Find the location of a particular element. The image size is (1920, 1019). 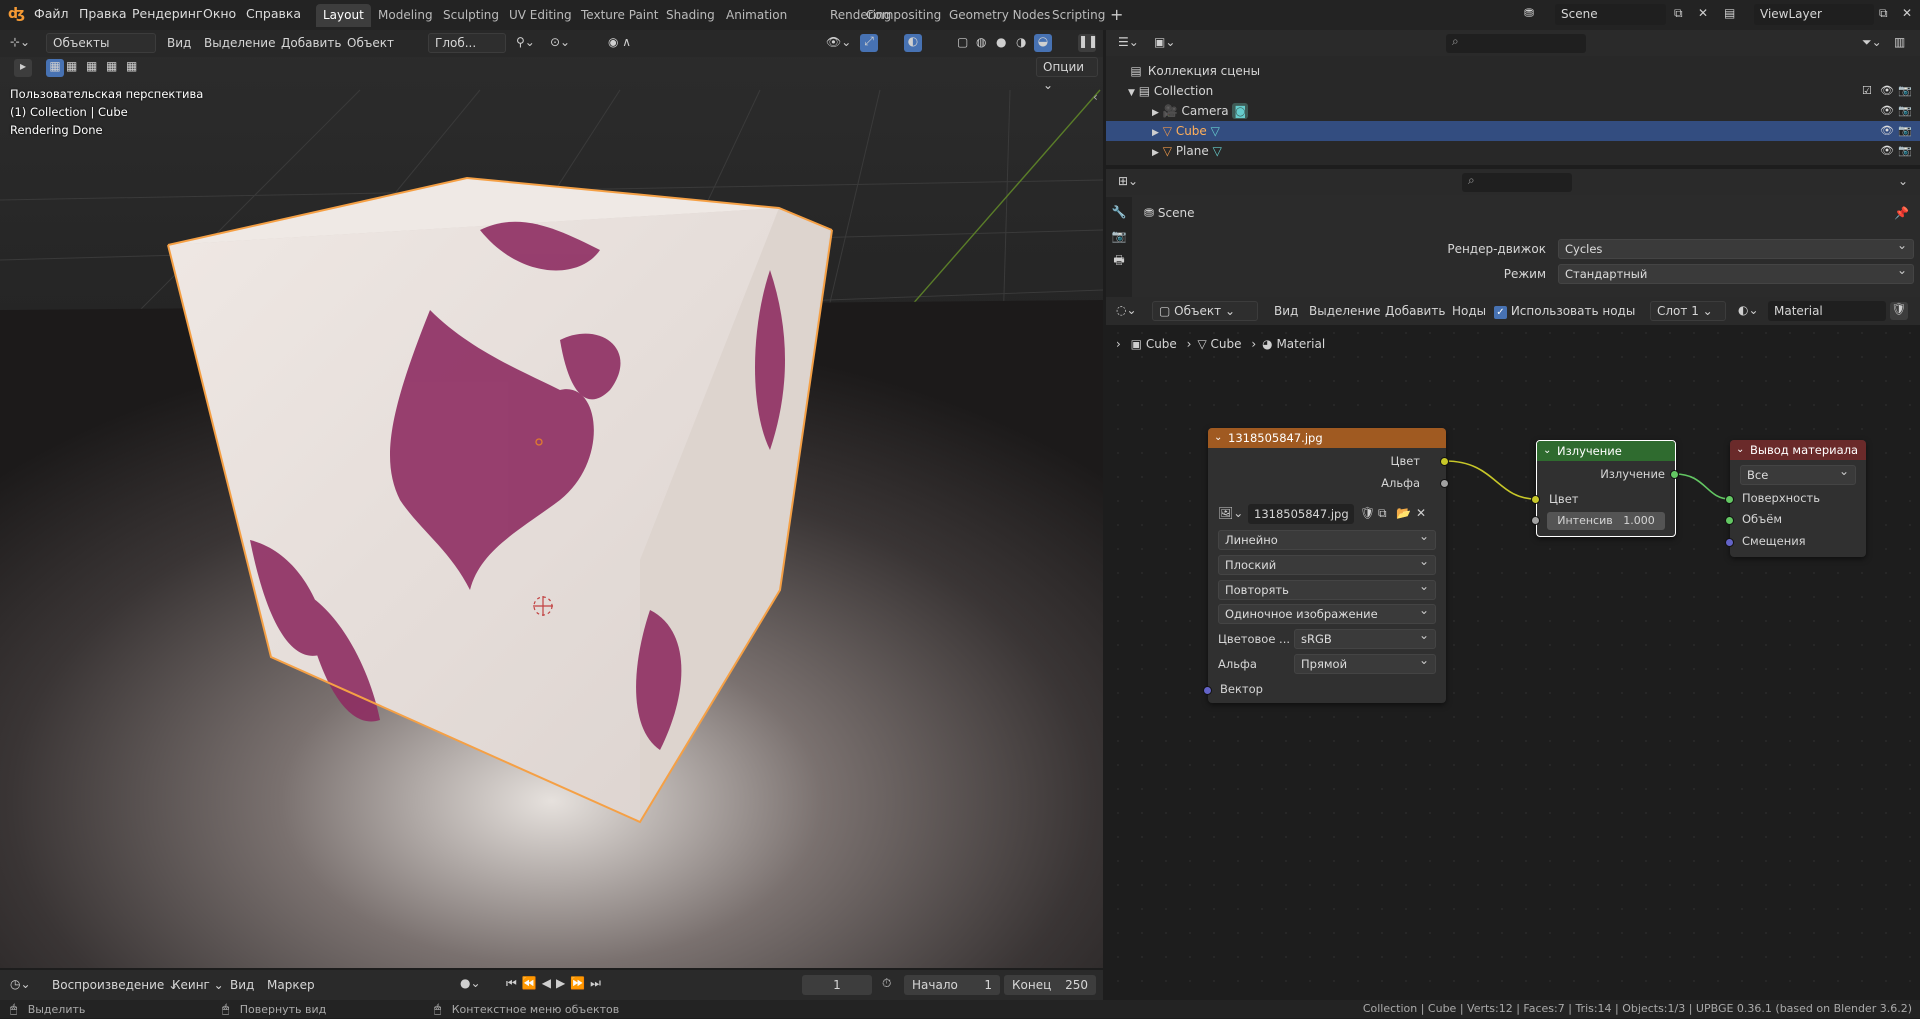

new-collection-icon: ▥ is located at coordinates (1899, 42).